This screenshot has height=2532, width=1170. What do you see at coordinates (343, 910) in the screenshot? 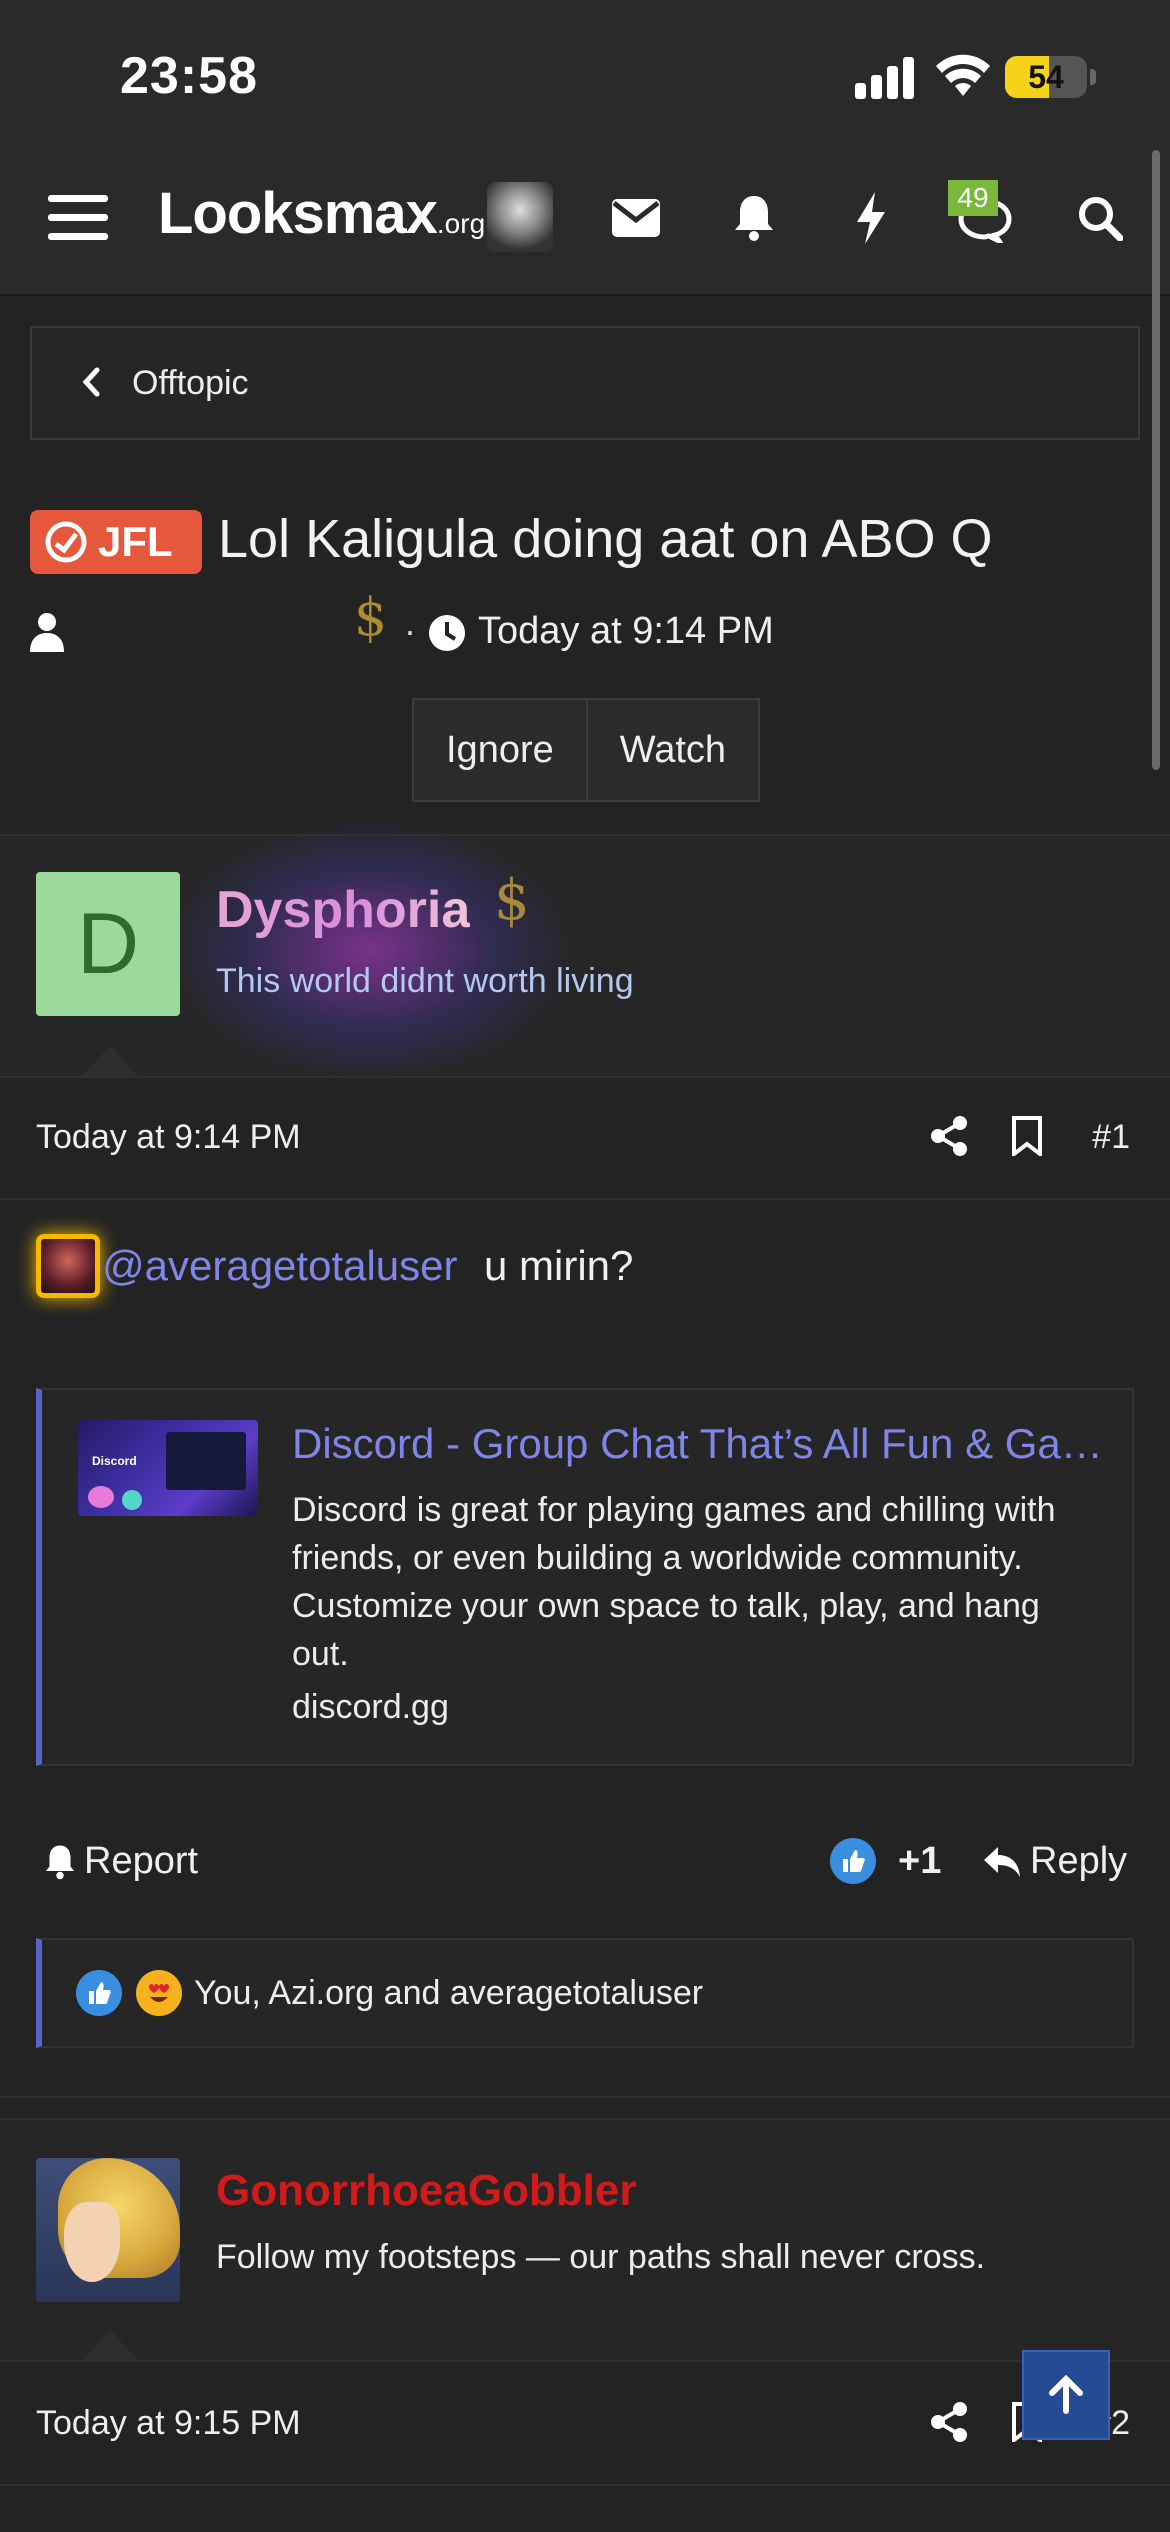
I see `post-1-username: Dysphoria` at bounding box center [343, 910].